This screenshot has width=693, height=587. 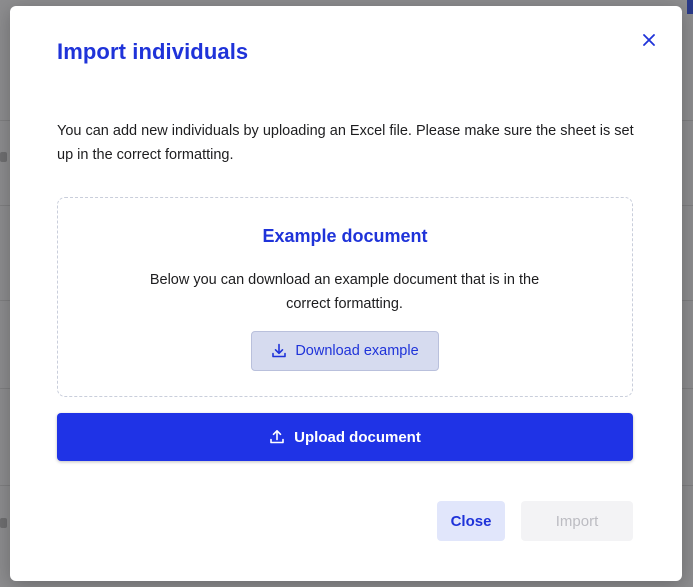 I want to click on close-icon, so click(x=649, y=40).